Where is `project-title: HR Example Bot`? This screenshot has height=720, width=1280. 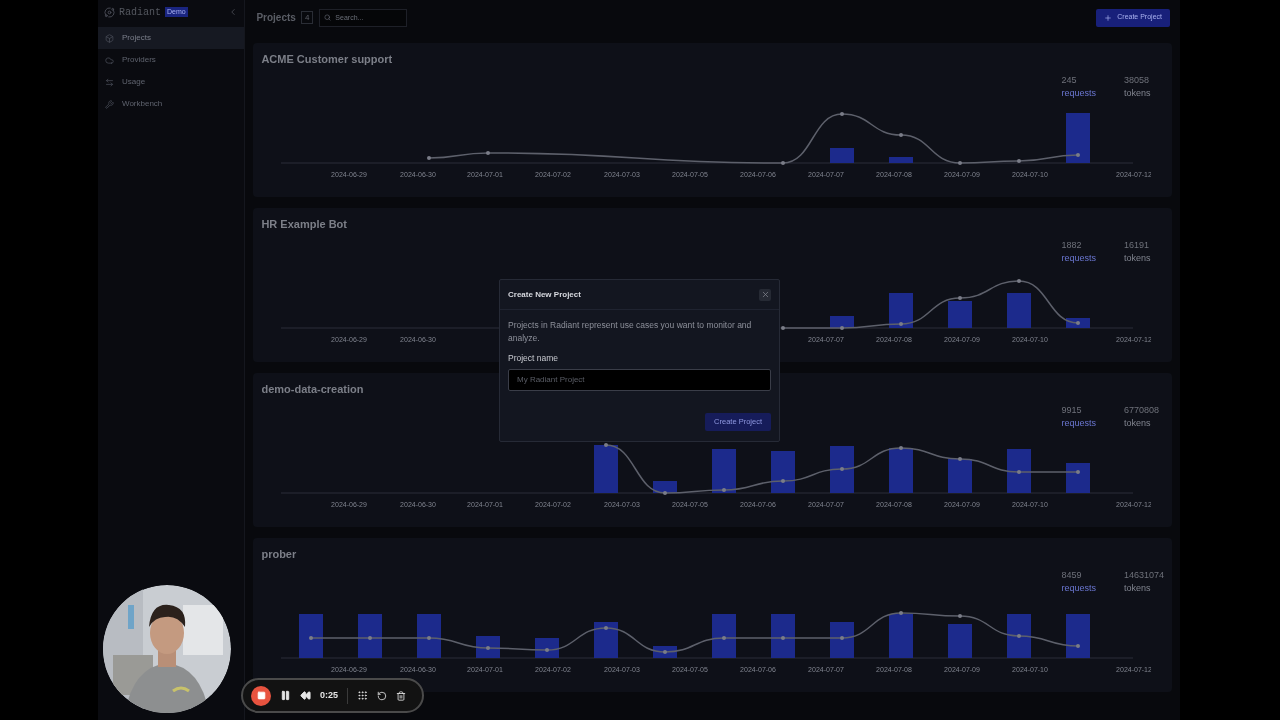
project-title: HR Example Bot is located at coordinates (304, 224).